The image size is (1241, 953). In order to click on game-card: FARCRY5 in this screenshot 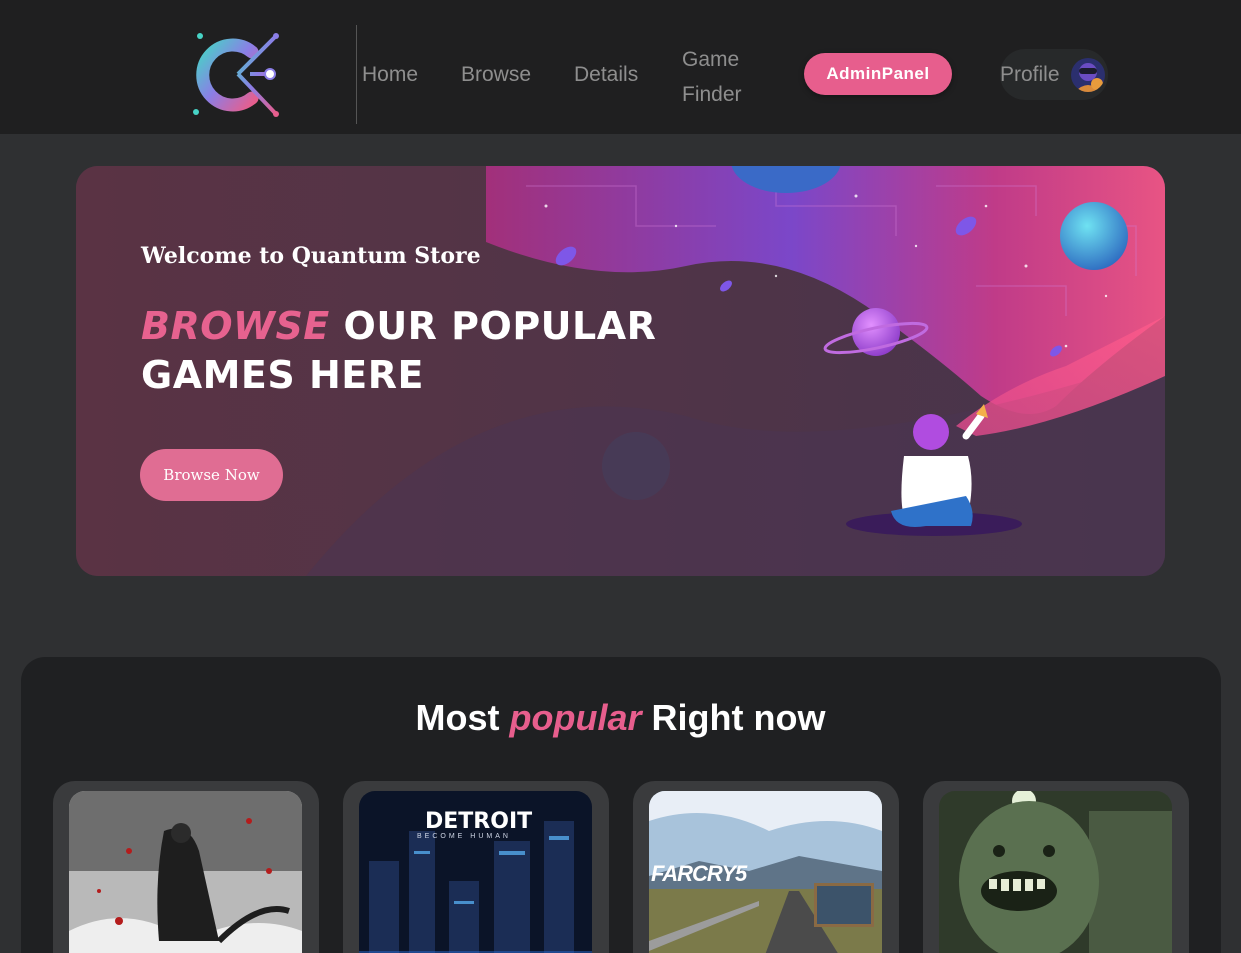, I will do `click(766, 867)`.